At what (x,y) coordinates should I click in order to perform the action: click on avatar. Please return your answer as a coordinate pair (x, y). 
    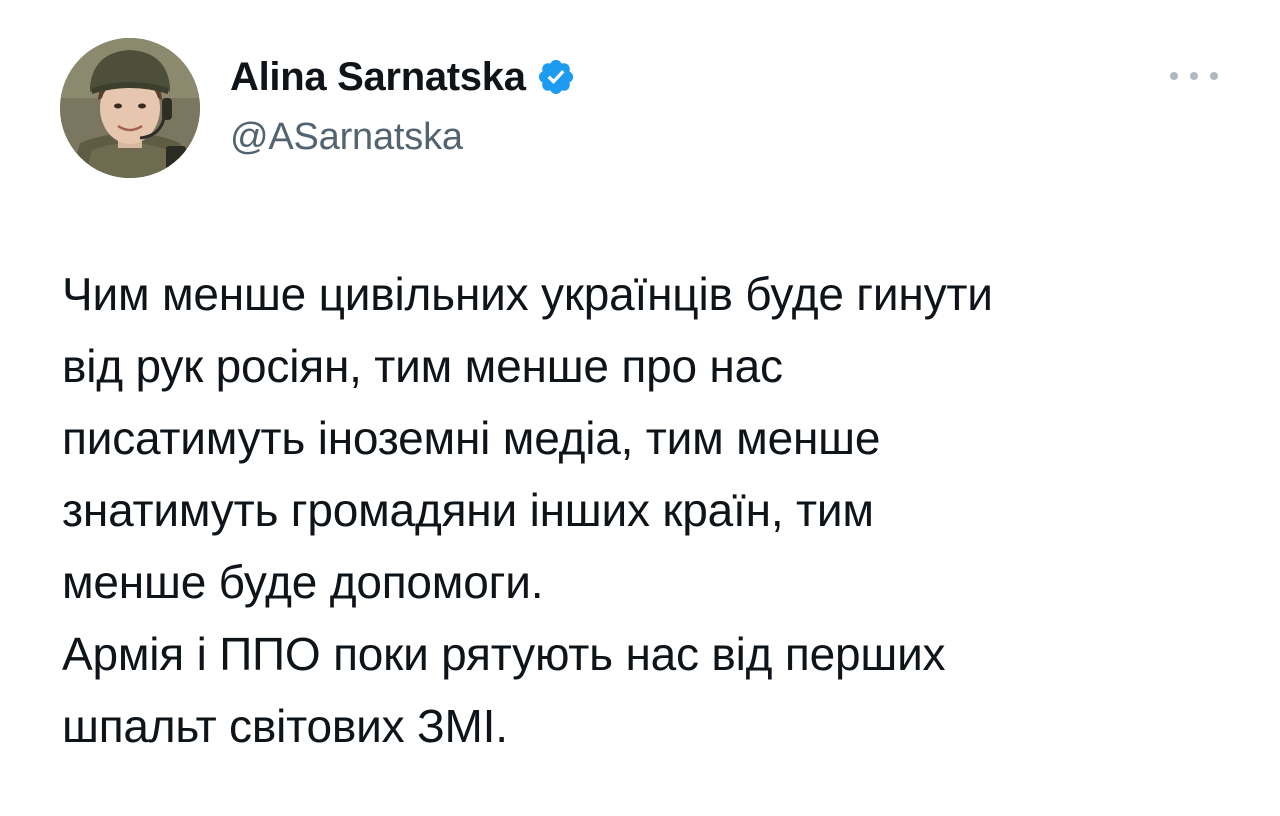
    Looking at the image, I should click on (130, 108).